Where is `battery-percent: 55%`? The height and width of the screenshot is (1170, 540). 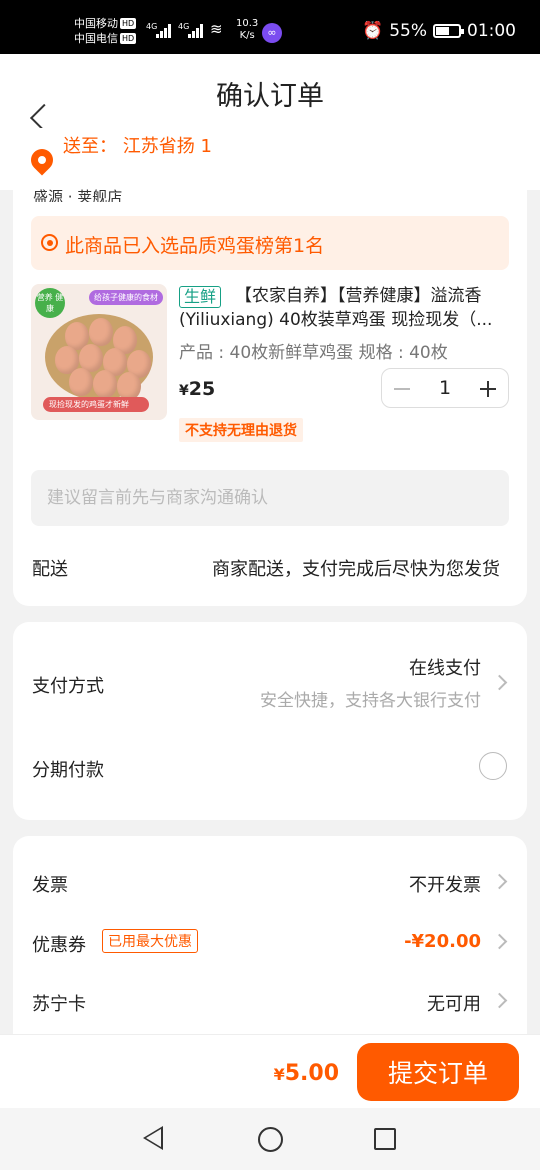 battery-percent: 55% is located at coordinates (408, 31).